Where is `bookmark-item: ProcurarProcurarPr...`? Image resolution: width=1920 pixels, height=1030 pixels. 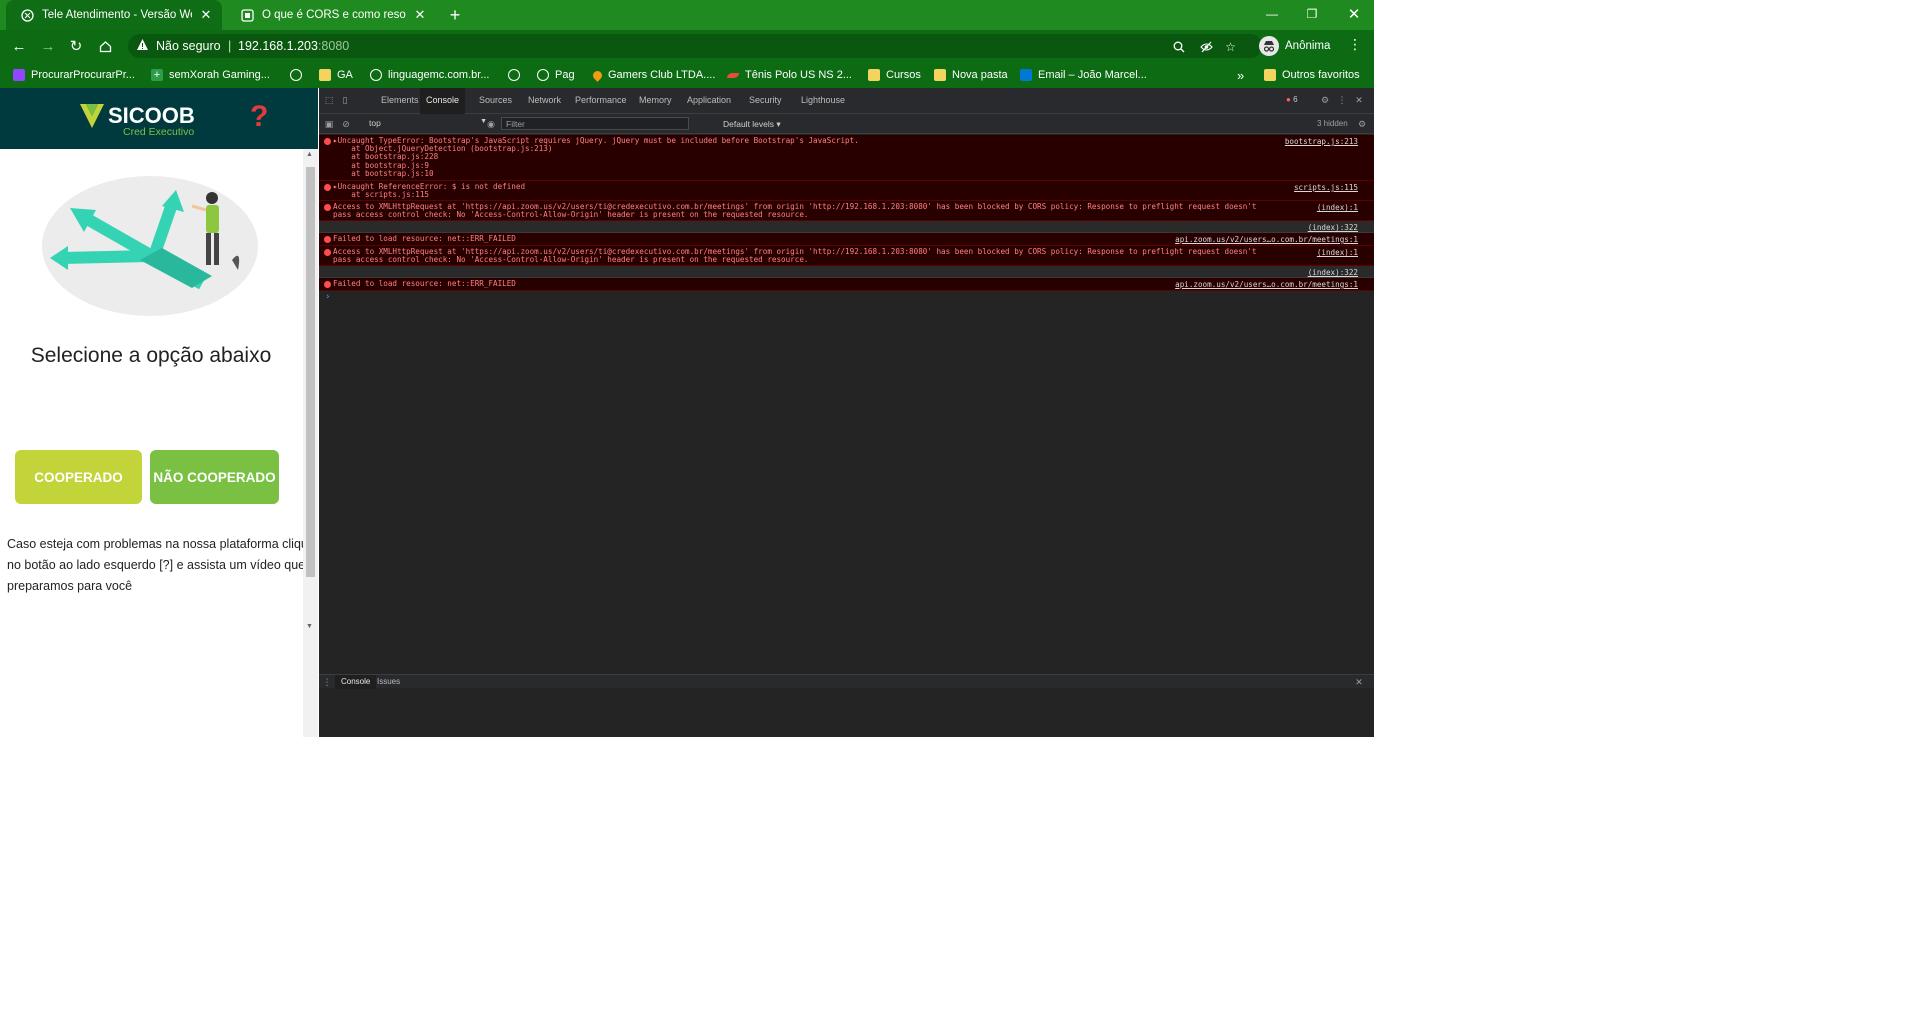
bookmark-item: ProcurarProcurarPr... is located at coordinates (74, 75).